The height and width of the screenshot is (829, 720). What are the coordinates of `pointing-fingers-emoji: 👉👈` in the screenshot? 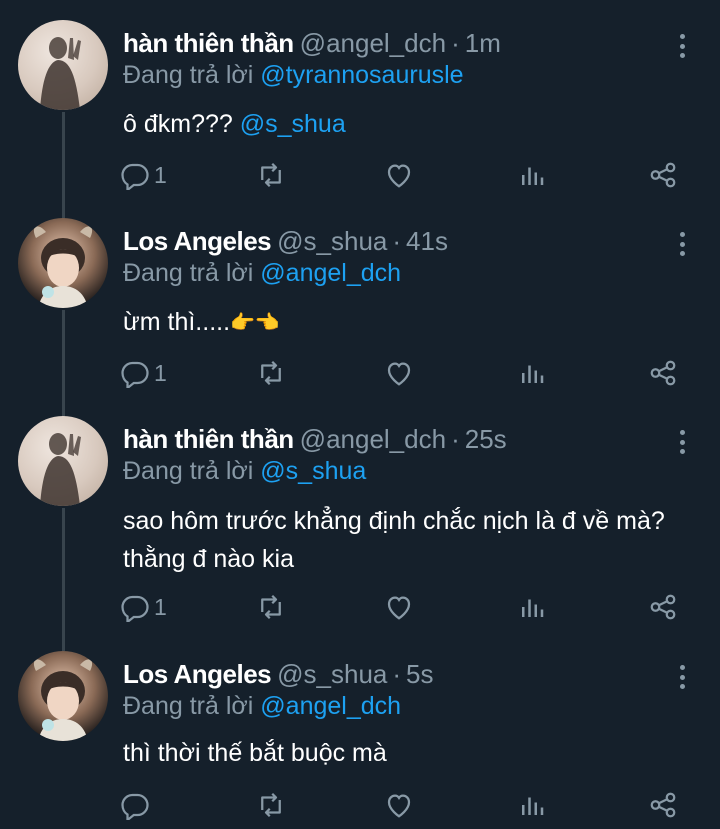 It's located at (255, 323).